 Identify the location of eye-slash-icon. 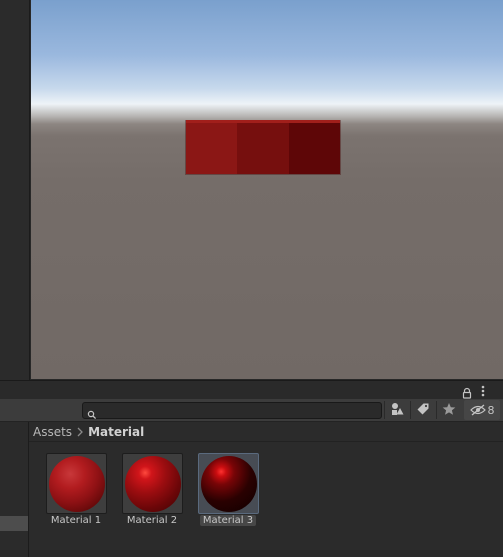
(477, 410).